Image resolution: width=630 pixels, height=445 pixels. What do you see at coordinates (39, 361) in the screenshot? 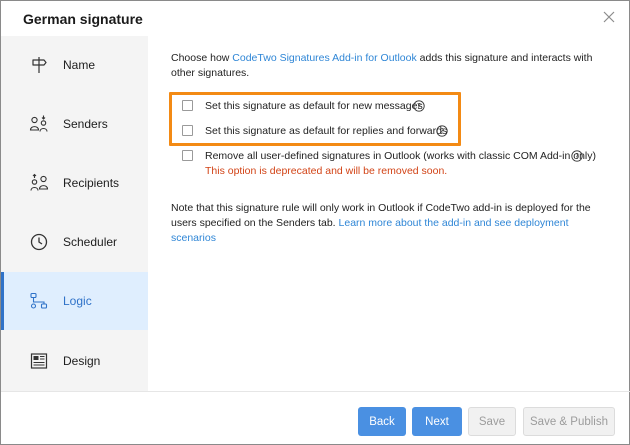
I see `design-layout-icon` at bounding box center [39, 361].